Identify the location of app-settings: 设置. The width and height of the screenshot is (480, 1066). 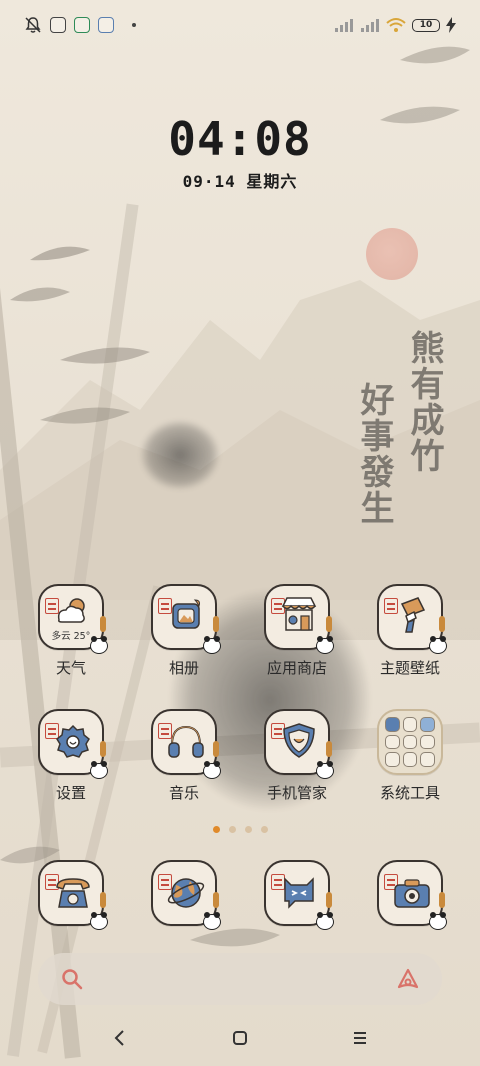
(71, 756).